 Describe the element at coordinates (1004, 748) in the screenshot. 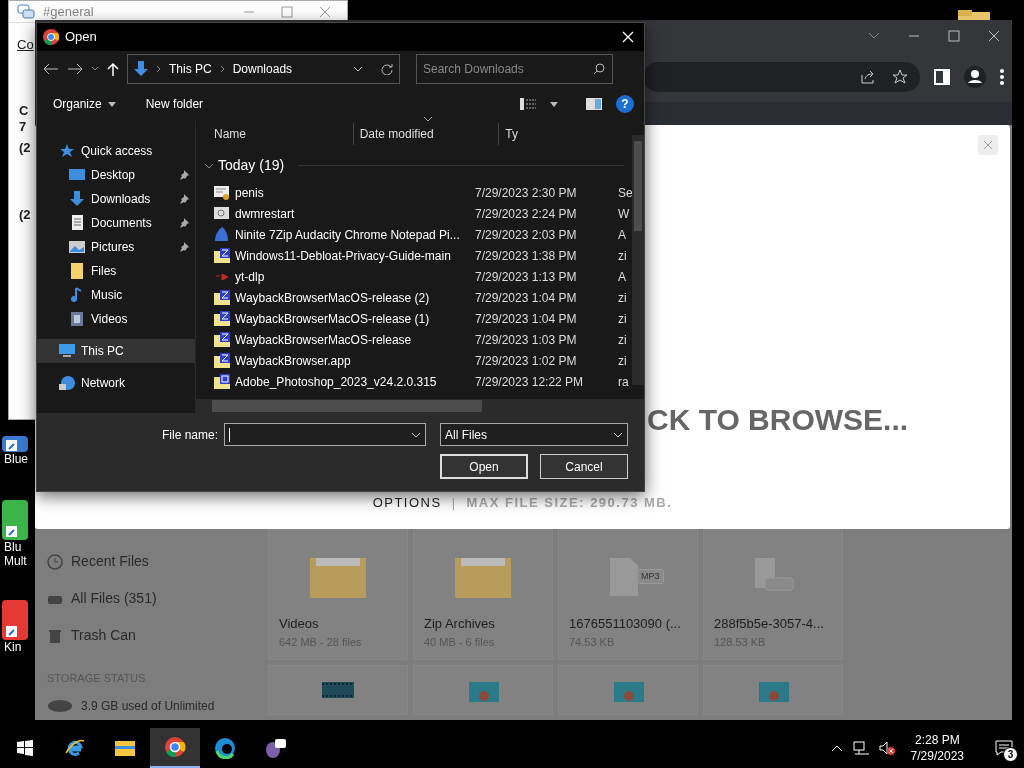

I see `notification-button: 3` at that location.